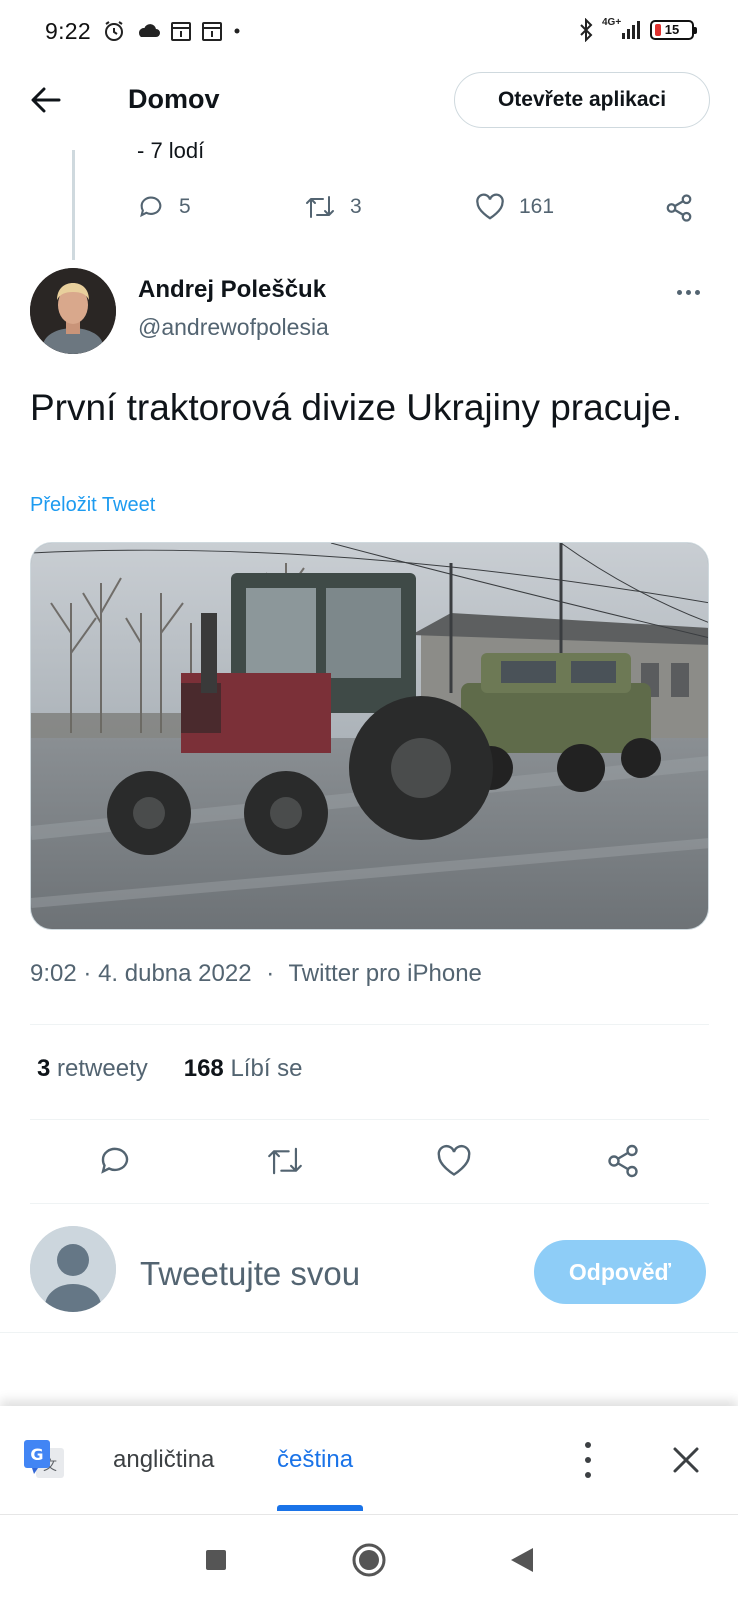 This screenshot has width=738, height=1600. I want to click on reply-input, so click(320, 1274).